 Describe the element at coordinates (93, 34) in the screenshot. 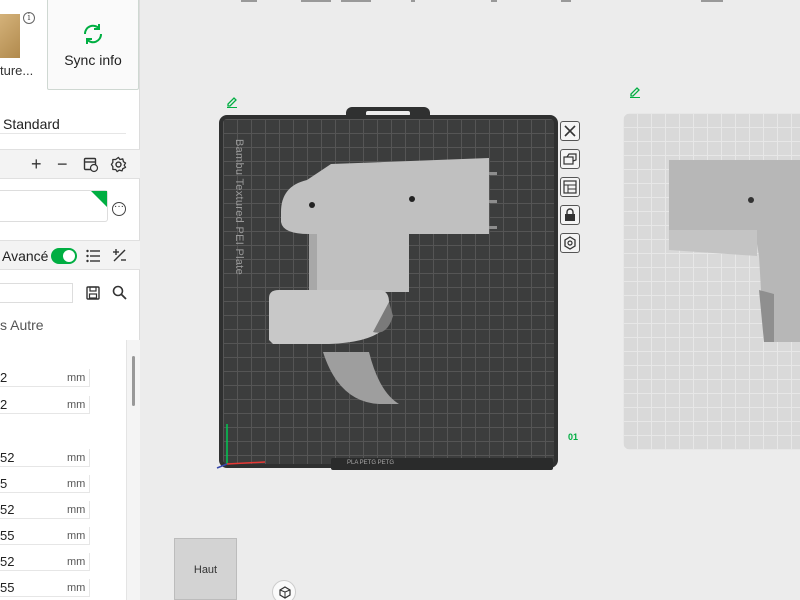

I see `sync-icon` at that location.